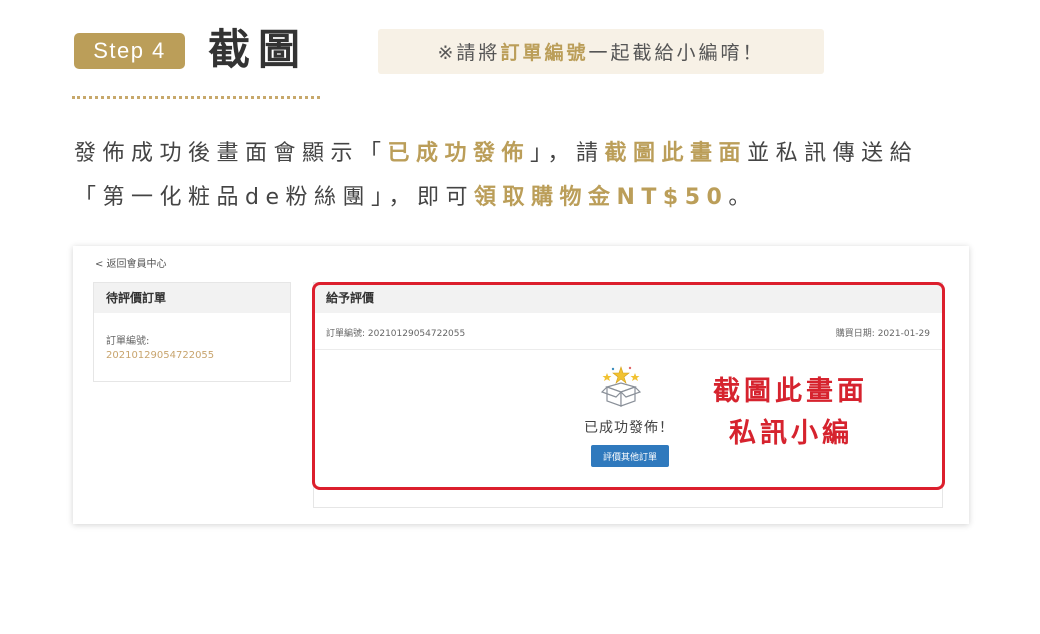 The image size is (1040, 634). Describe the element at coordinates (544, 53) in the screenshot. I see `note-highlight: 訂單編號` at that location.